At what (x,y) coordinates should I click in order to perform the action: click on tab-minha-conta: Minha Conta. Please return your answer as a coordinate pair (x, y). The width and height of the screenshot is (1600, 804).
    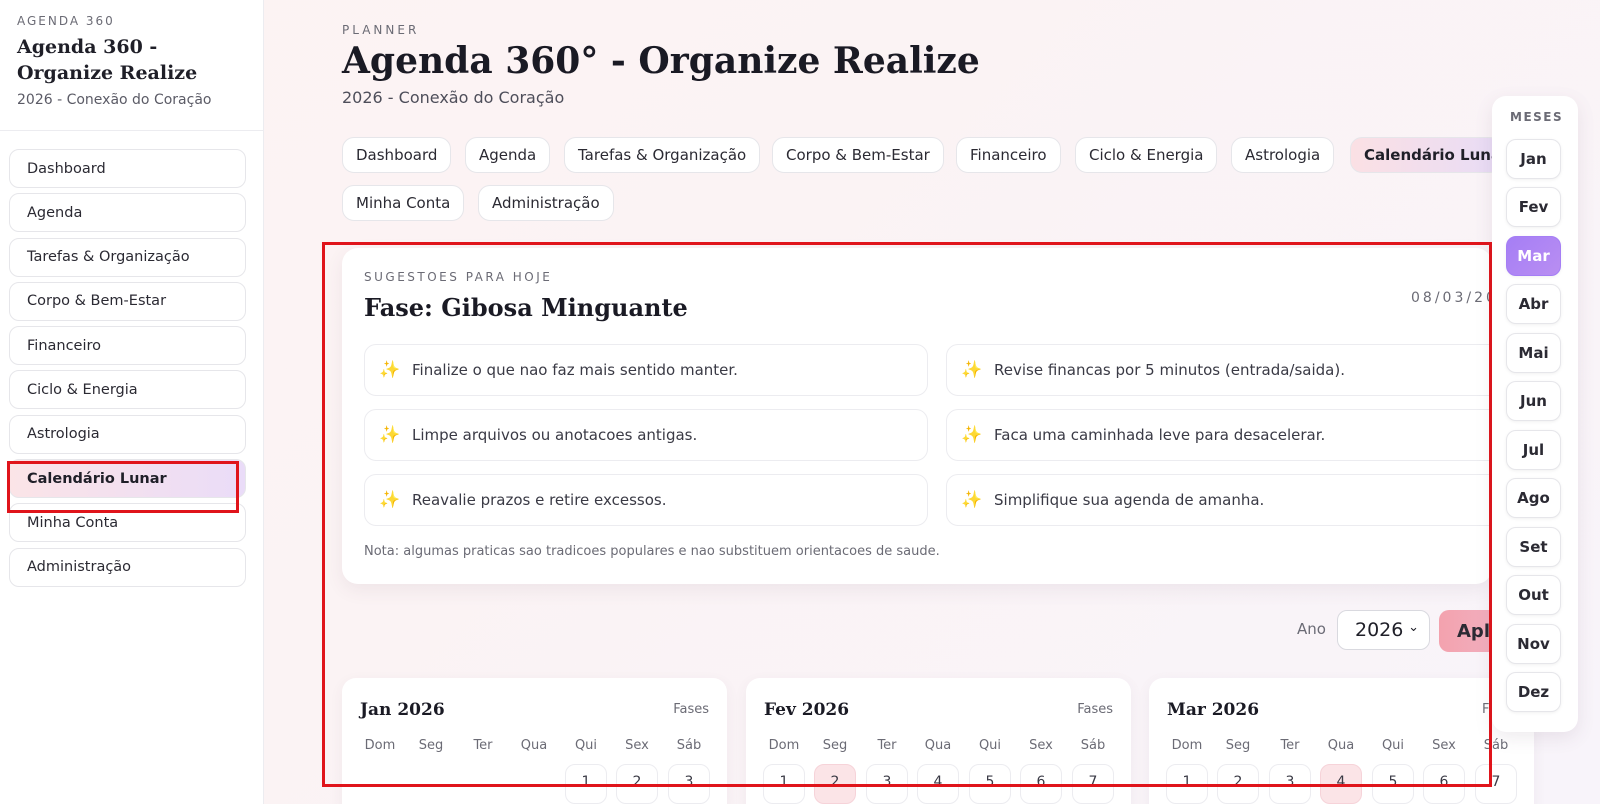
    Looking at the image, I should click on (403, 203).